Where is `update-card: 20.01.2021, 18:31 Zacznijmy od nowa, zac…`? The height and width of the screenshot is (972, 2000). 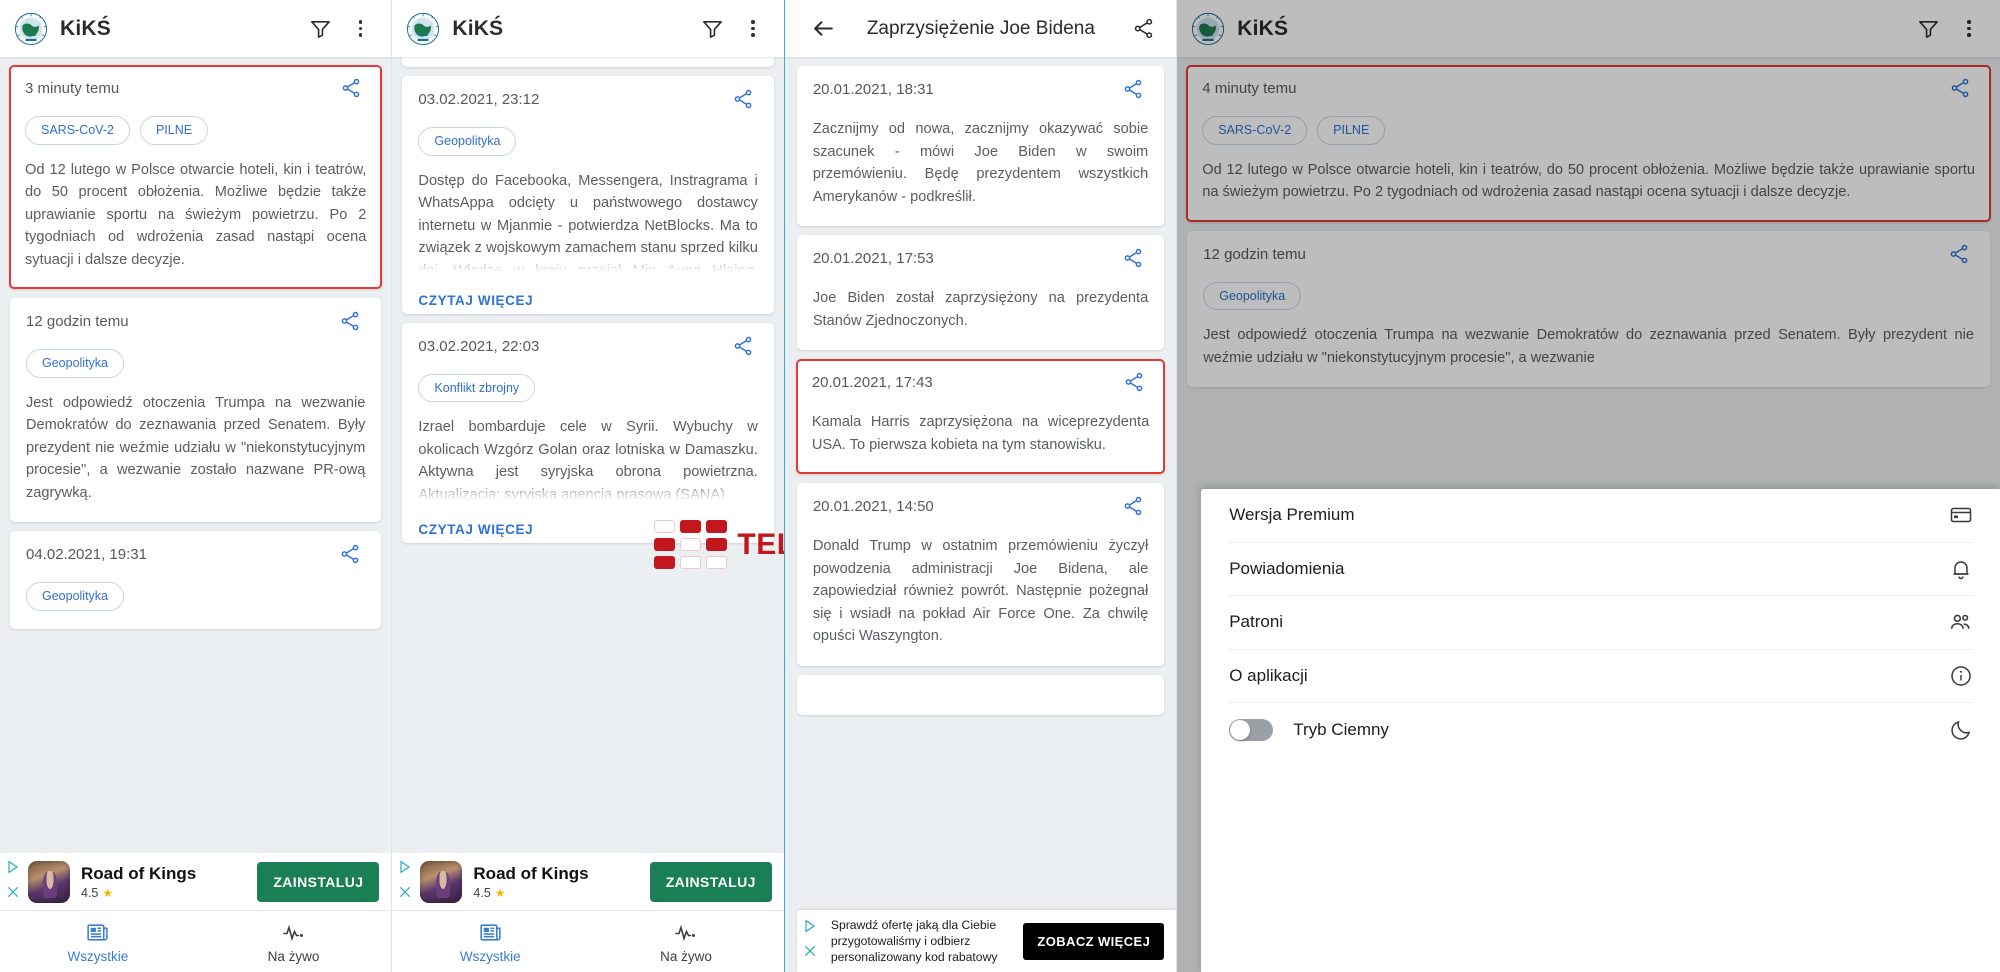 update-card: 20.01.2021, 18:31 Zacznijmy od nowa, zac… is located at coordinates (980, 146).